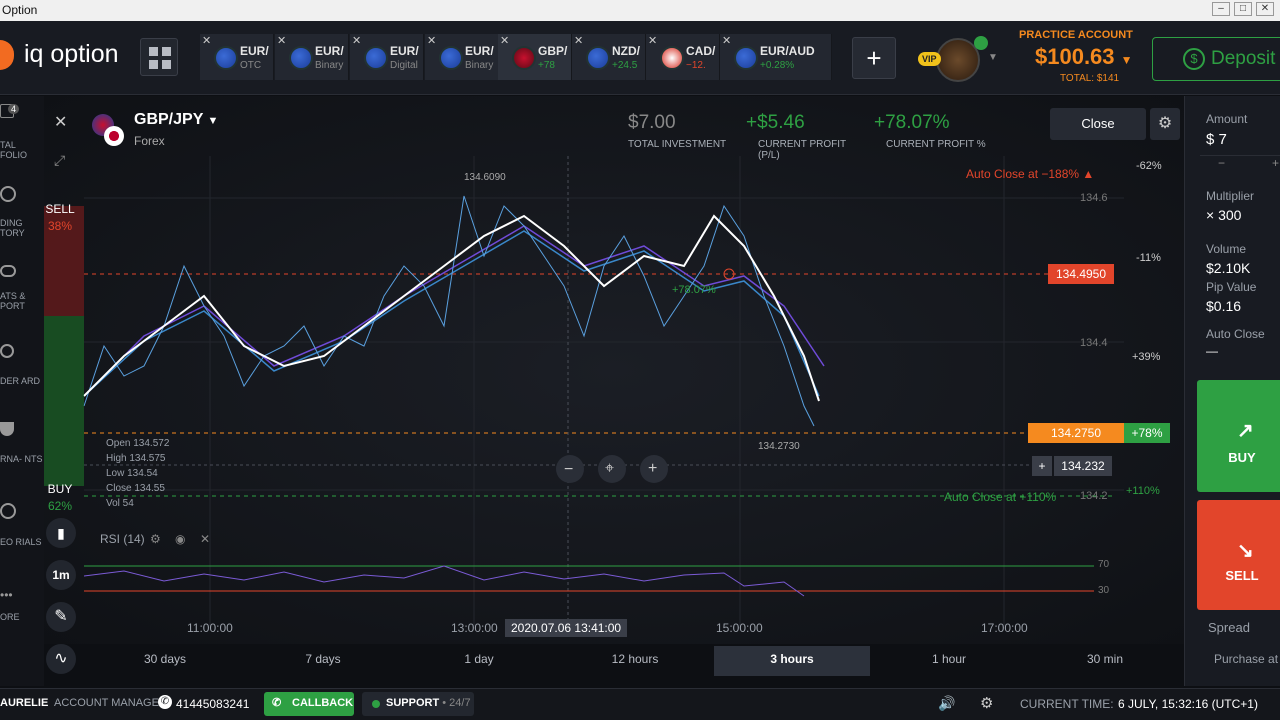  What do you see at coordinates (776, 57) in the screenshot?
I see `asset-tab: ✕ EUR/AUD +0.28%` at bounding box center [776, 57].